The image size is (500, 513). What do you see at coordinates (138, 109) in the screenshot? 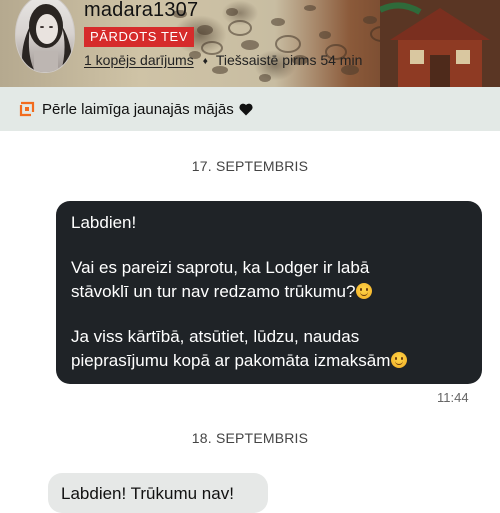
I see `order-status-text: Pērle laimīga jaunajās mājās` at bounding box center [138, 109].